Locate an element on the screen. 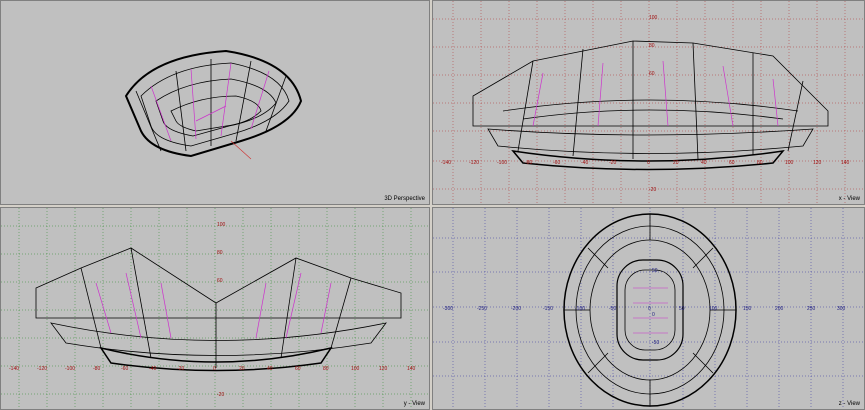 This screenshot has width=865, height=410. perspective-model is located at coordinates (213, 104).